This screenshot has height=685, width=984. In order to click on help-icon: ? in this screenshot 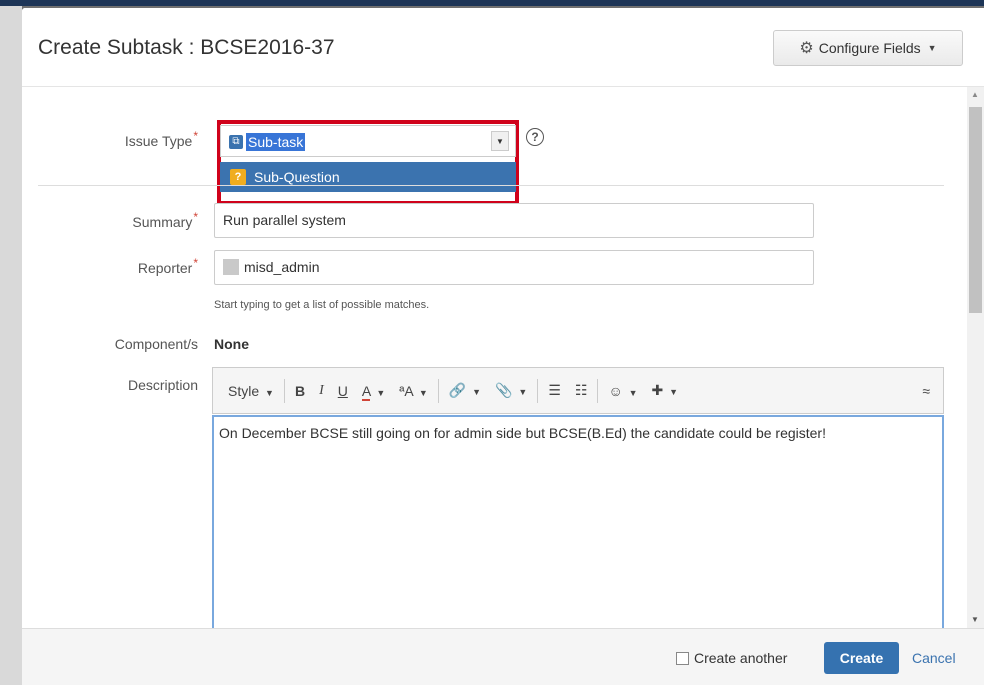, I will do `click(535, 137)`.